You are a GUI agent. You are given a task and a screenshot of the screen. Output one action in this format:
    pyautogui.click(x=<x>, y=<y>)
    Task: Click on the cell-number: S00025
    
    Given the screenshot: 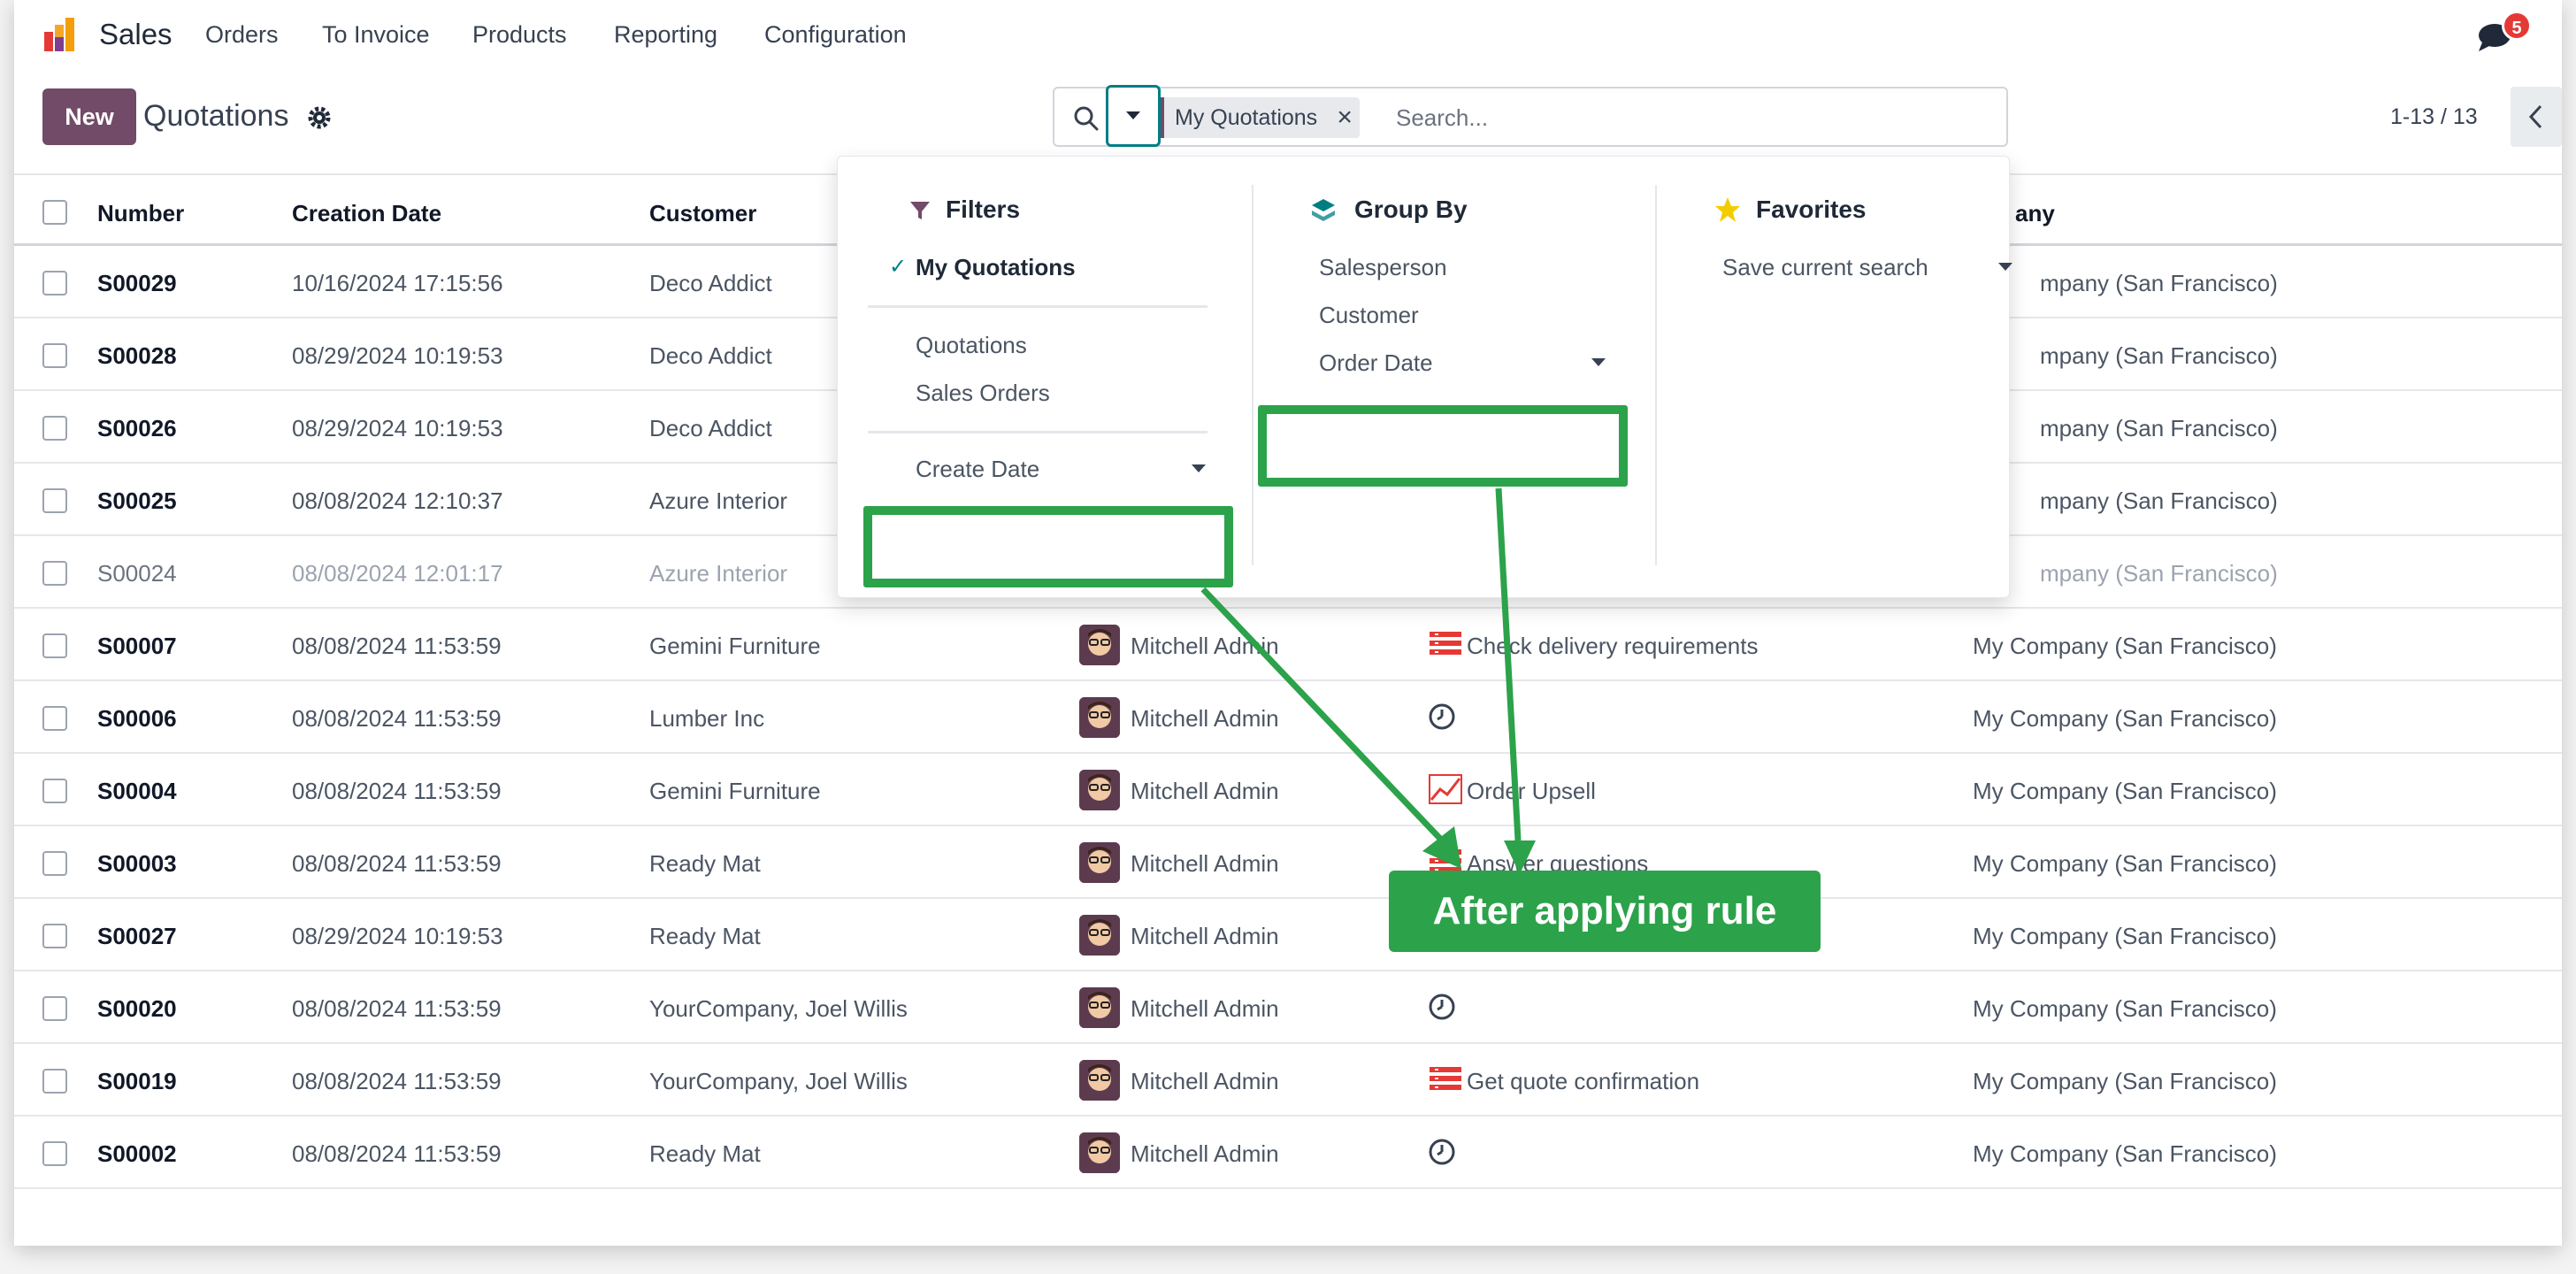 What is the action you would take?
    pyautogui.click(x=137, y=501)
    